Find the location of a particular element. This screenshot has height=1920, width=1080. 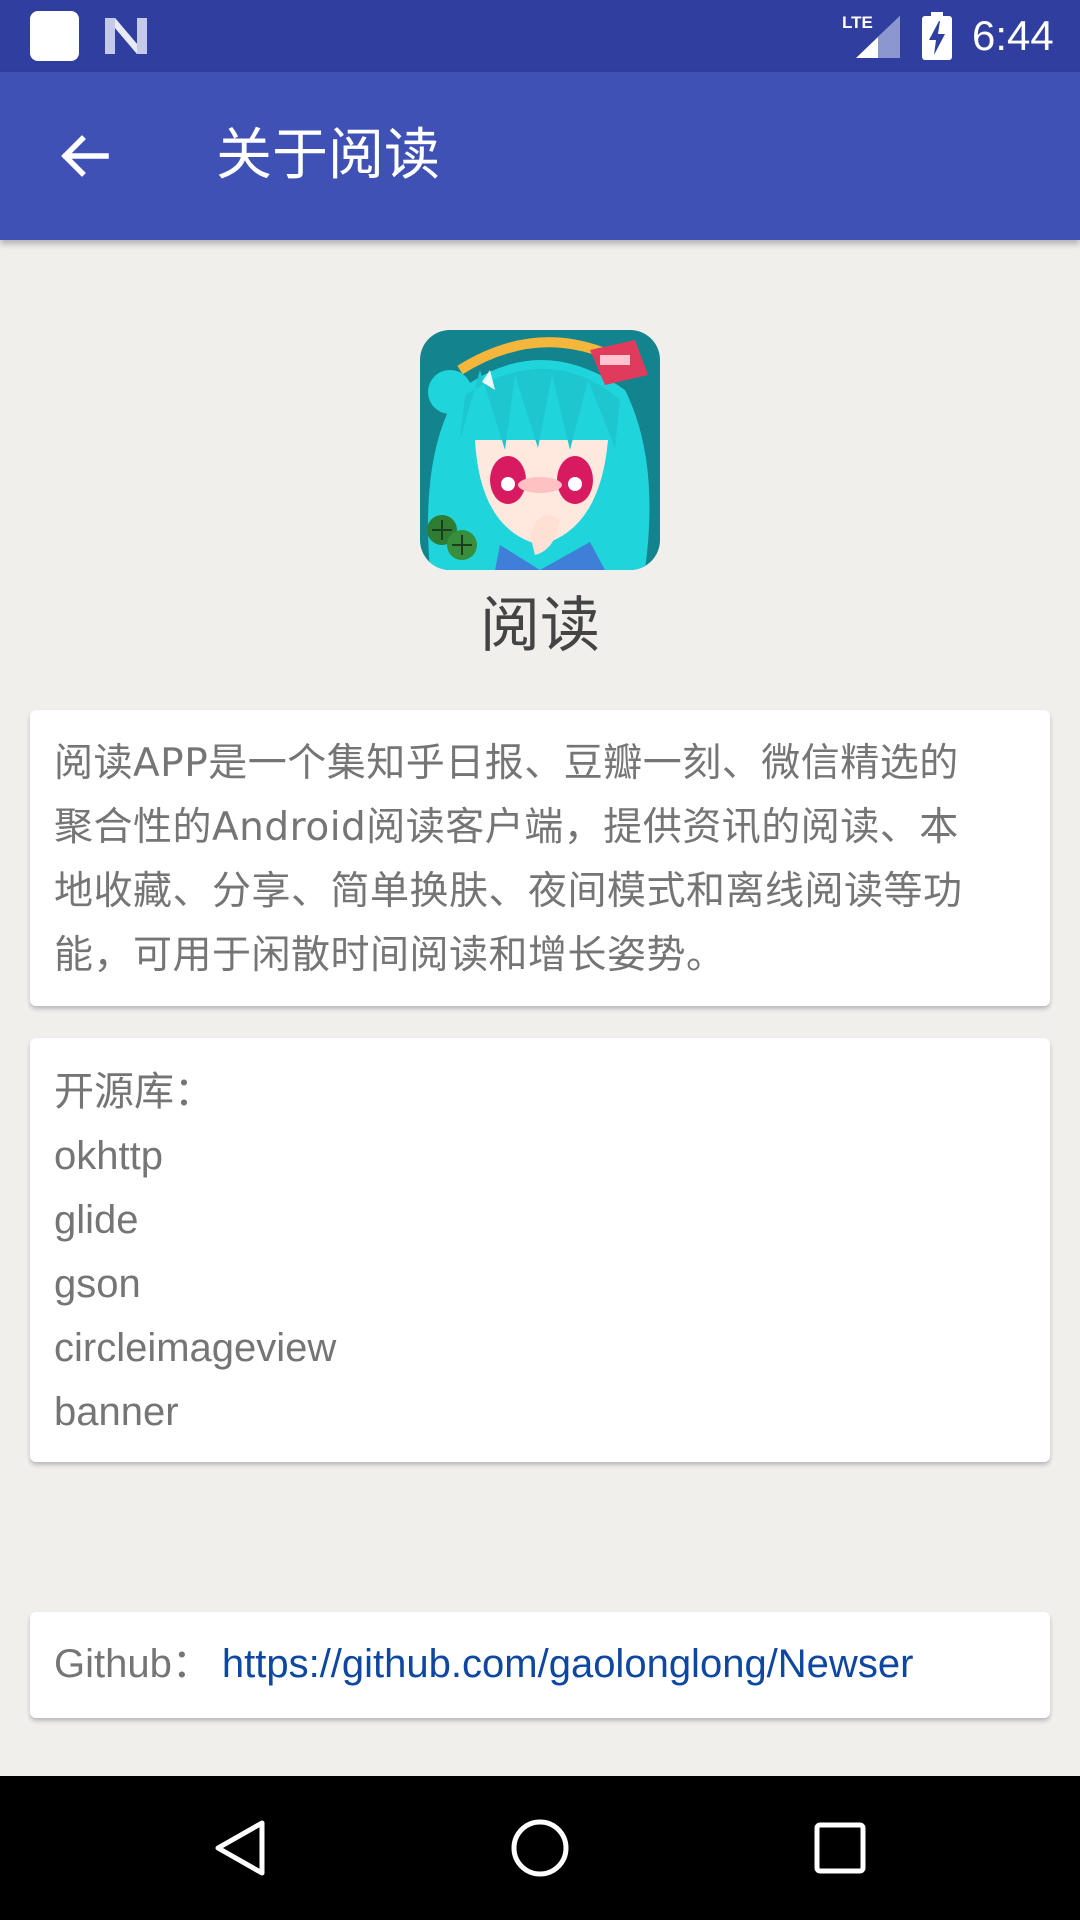

nav-back-button is located at coordinates (240, 1848).